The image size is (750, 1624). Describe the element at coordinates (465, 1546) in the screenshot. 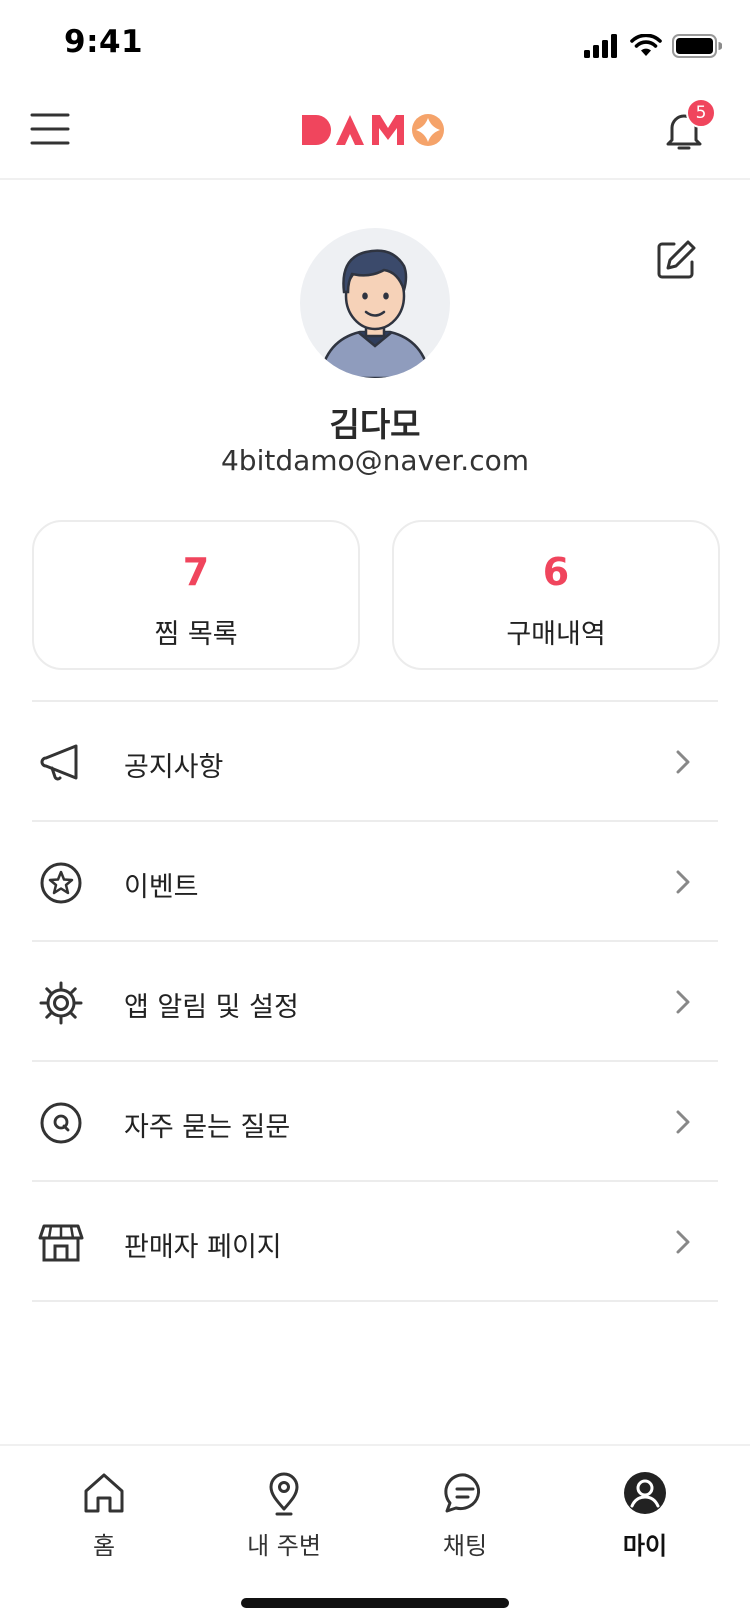

I see `tab-label: 채팅` at that location.